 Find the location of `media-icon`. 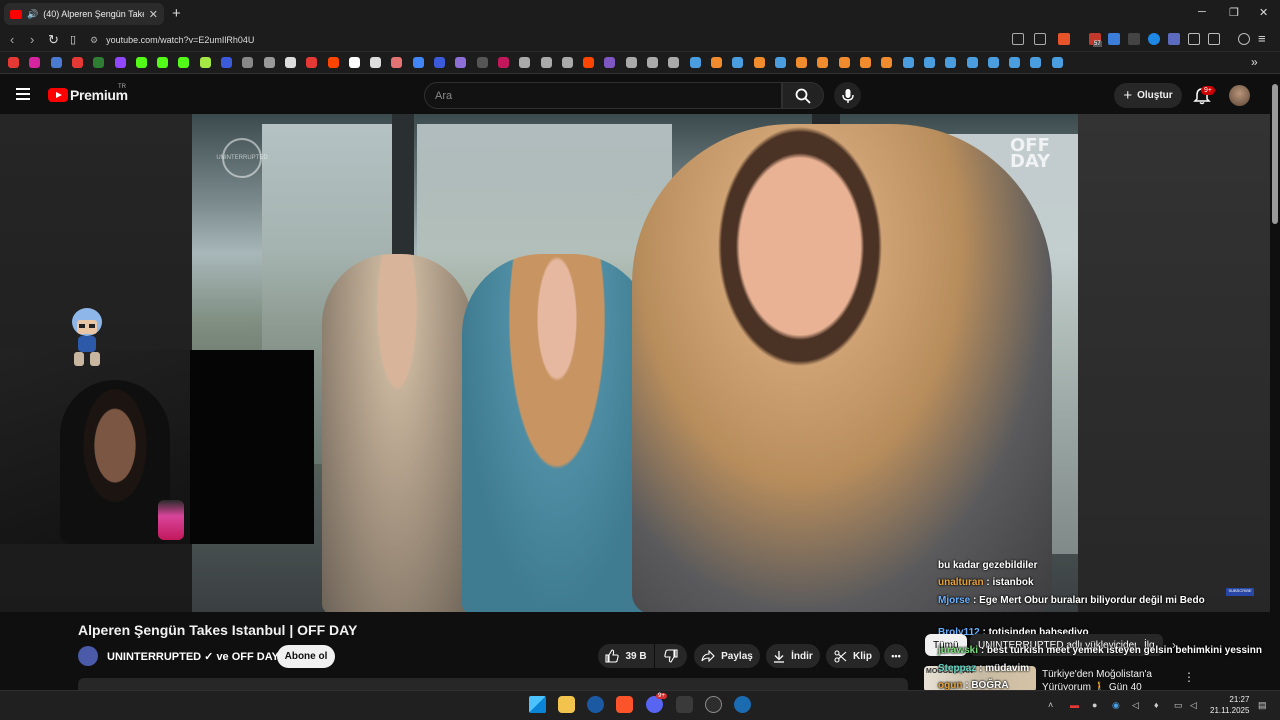

media-icon is located at coordinates (1244, 39).